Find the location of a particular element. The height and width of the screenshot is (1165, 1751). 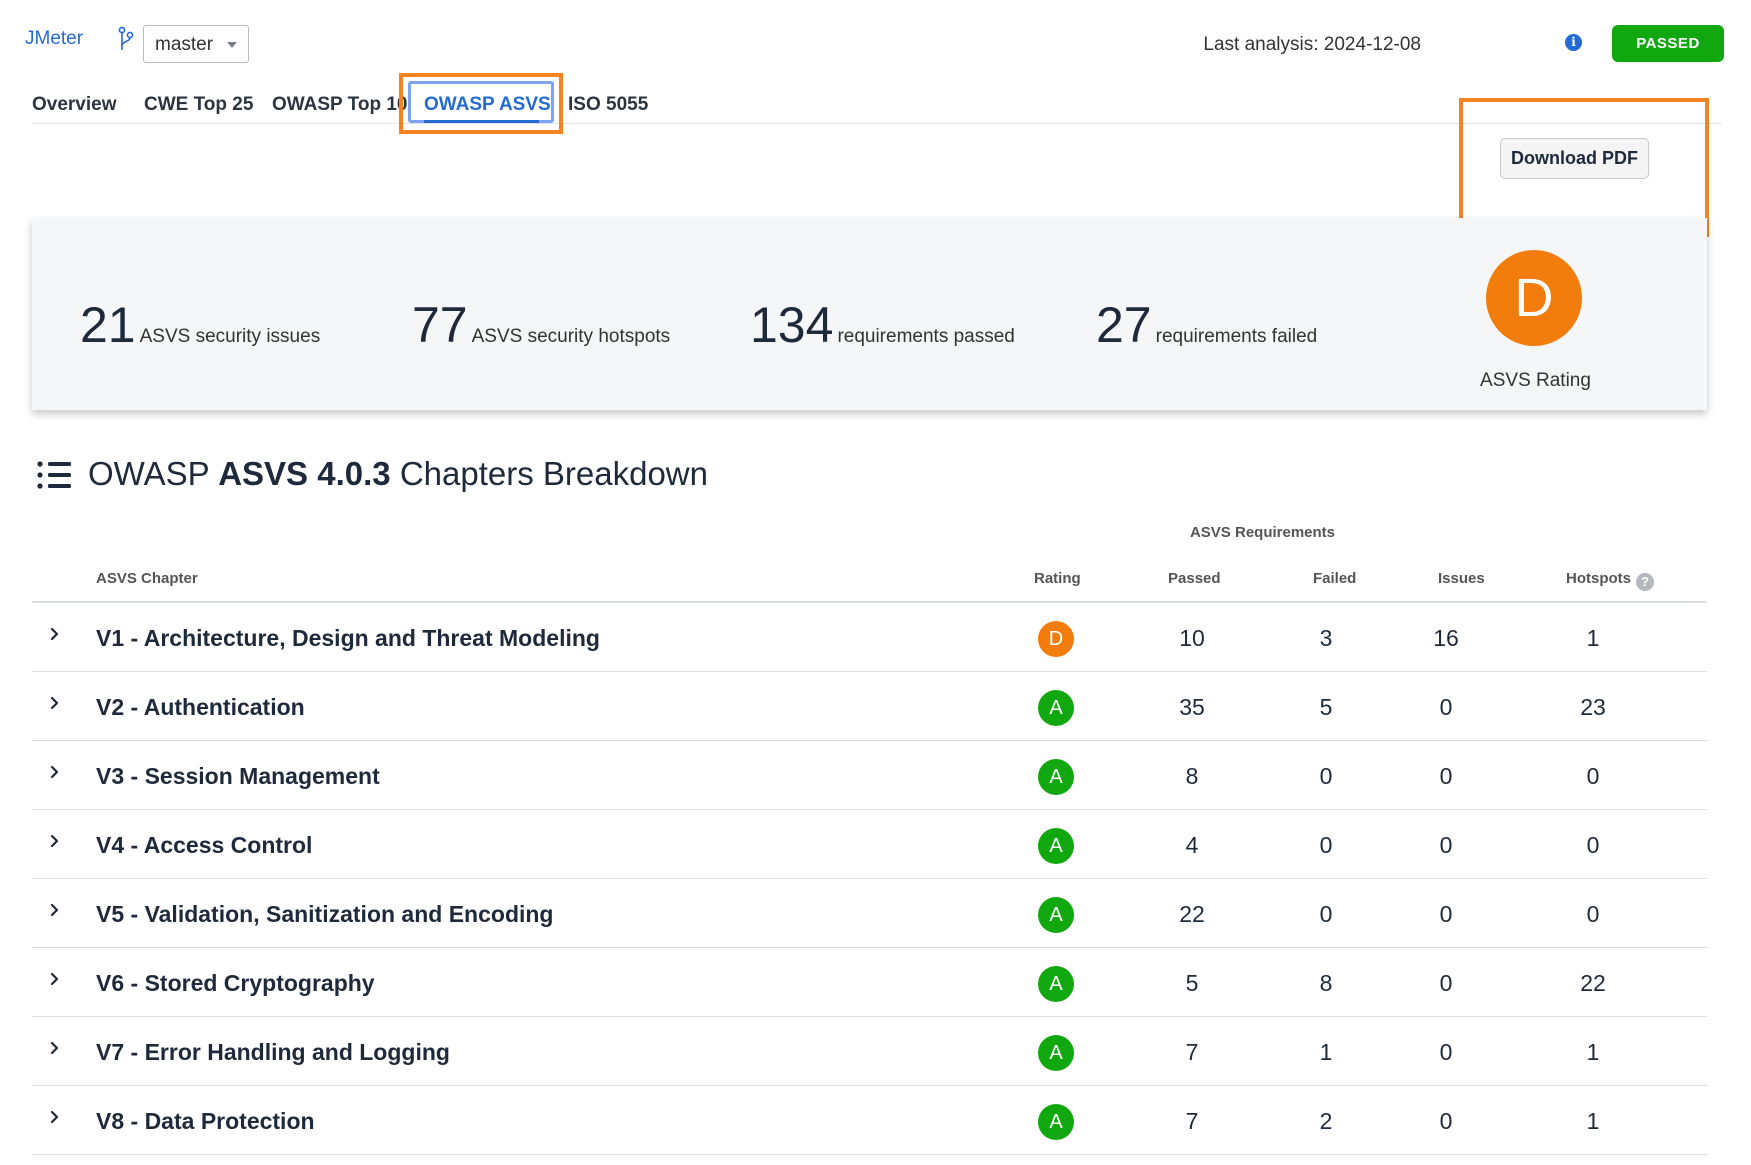

metric-label: requirements passed is located at coordinates (926, 336).